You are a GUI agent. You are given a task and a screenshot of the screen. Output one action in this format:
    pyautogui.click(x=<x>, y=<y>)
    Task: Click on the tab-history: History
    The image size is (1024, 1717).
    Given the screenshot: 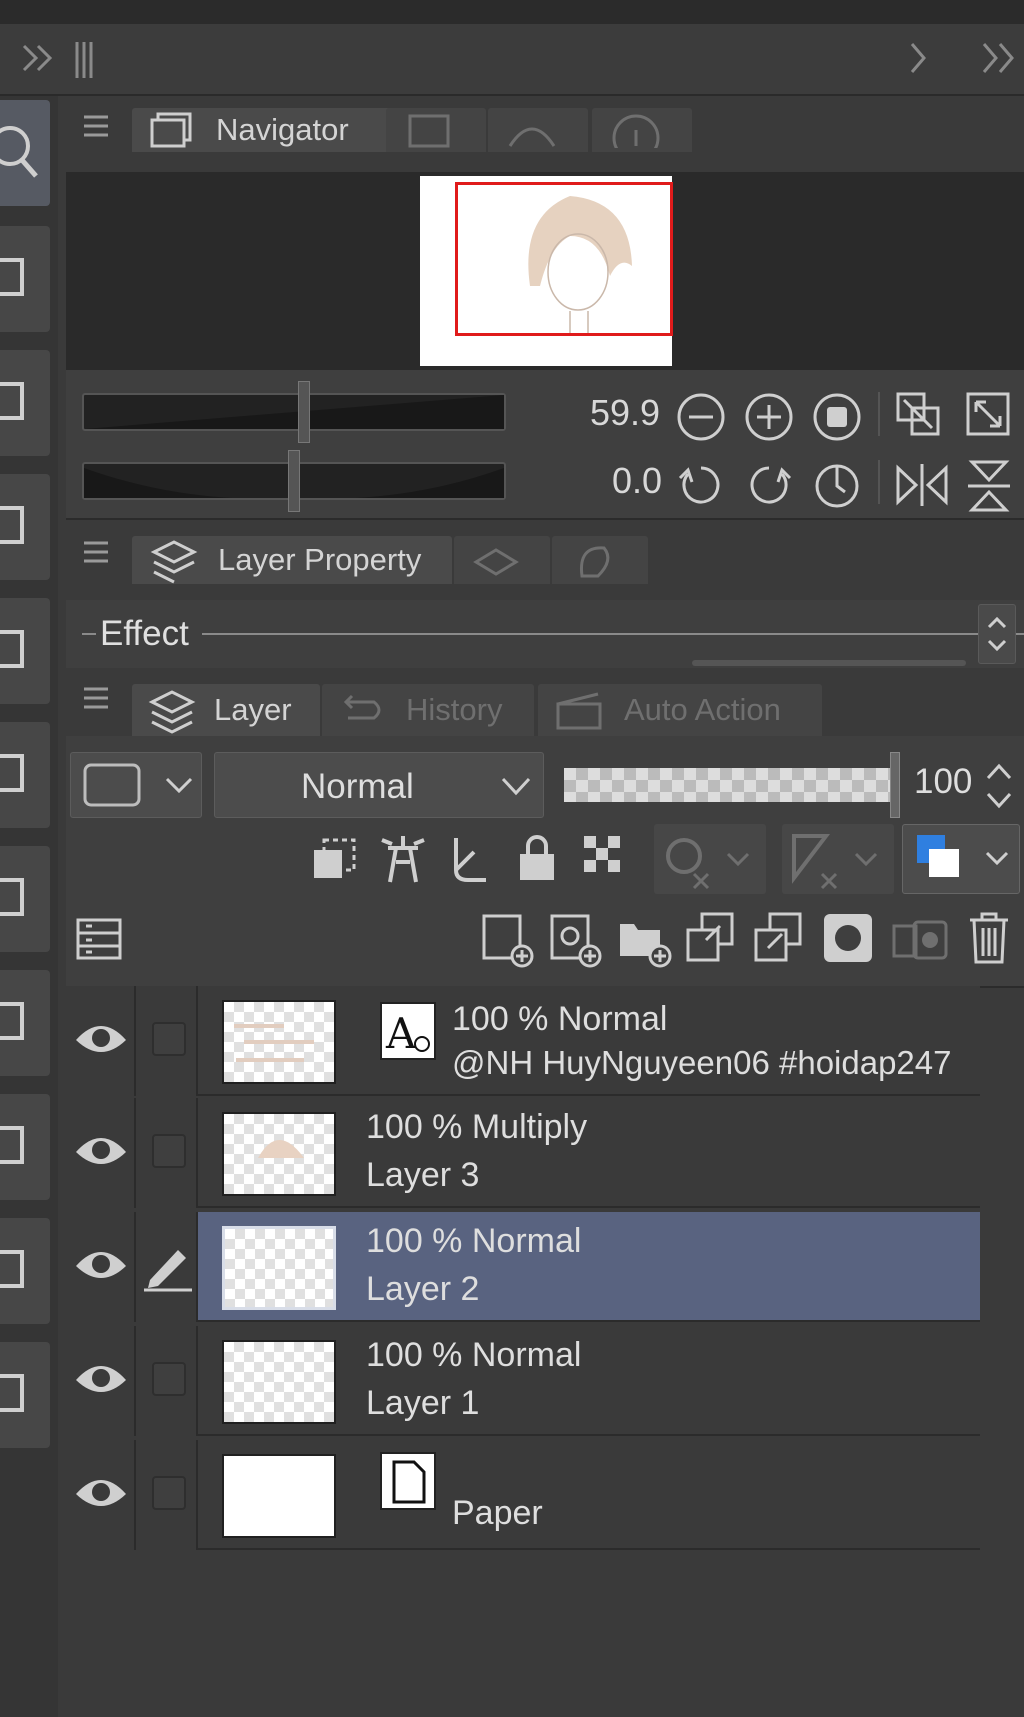 What is the action you would take?
    pyautogui.click(x=428, y=710)
    